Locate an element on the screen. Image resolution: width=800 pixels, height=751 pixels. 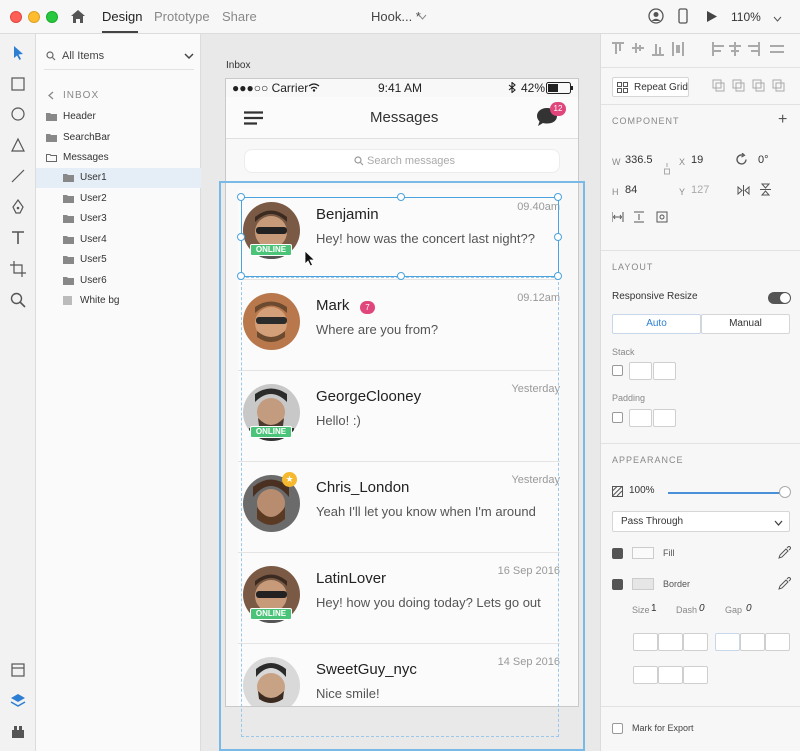
opacity-slider-track is located at coordinates (726, 493).